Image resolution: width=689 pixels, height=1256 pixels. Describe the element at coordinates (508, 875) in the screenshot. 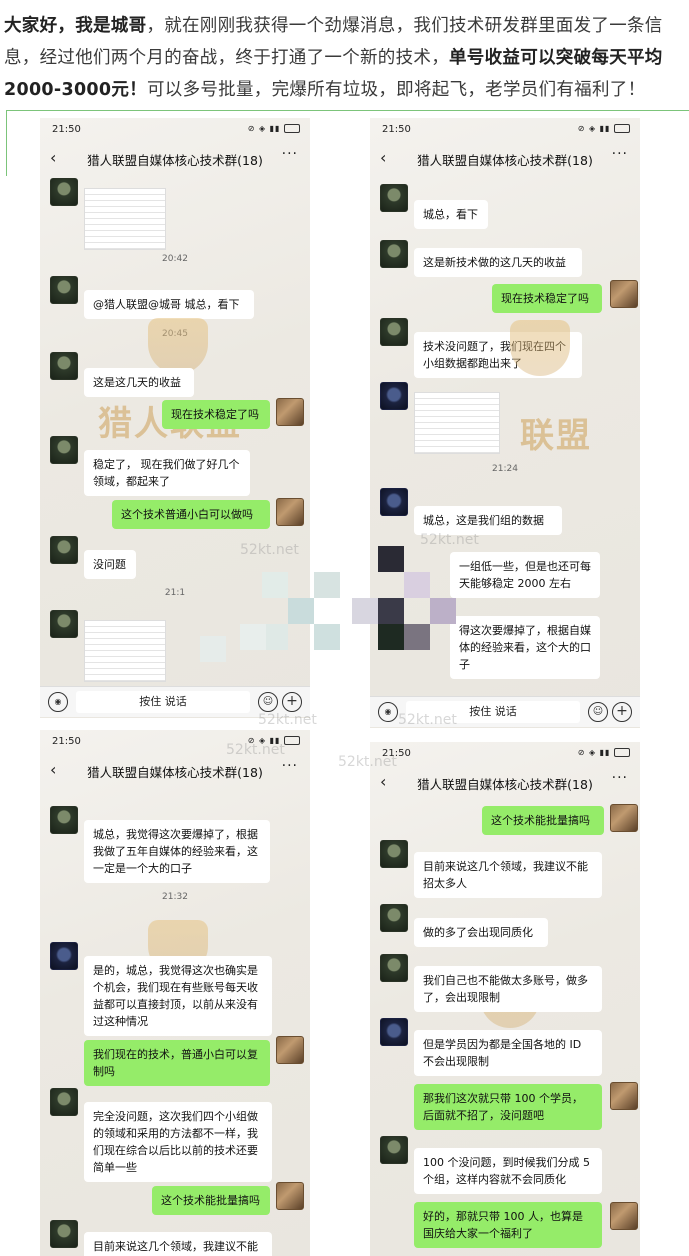

I see `message-bubble: 目前来说这几个领域，我建议不能招太多人` at that location.